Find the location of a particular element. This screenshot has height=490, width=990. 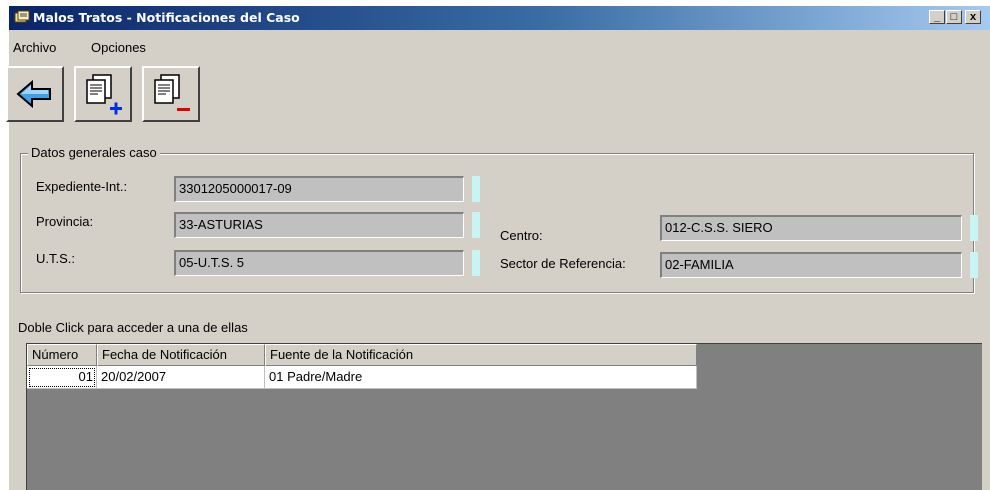

expediente-label: Expediente-Int.: is located at coordinates (82, 186).